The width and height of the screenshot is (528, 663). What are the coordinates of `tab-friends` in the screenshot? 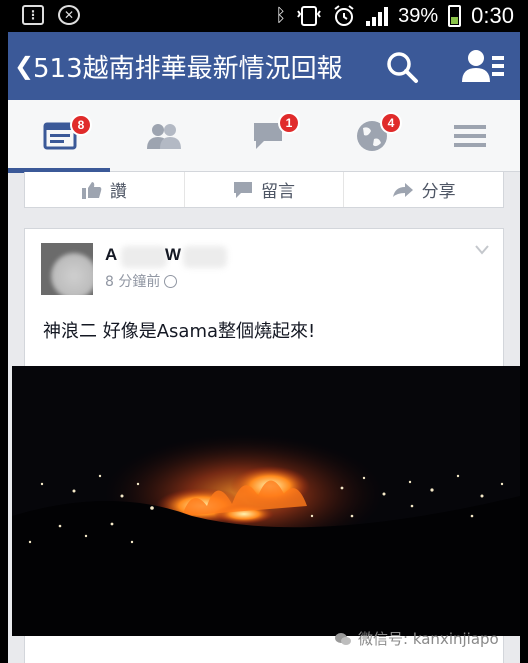 It's located at (164, 136).